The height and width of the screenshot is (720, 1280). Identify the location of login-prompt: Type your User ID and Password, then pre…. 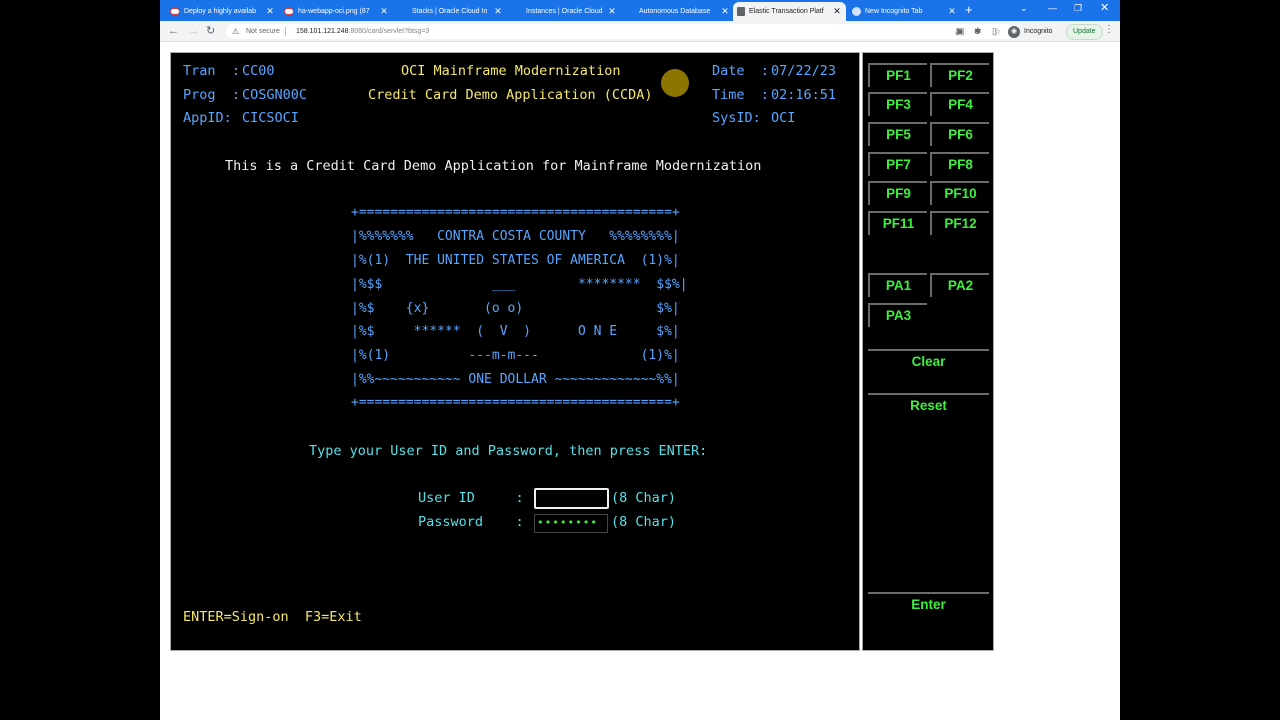
(508, 451).